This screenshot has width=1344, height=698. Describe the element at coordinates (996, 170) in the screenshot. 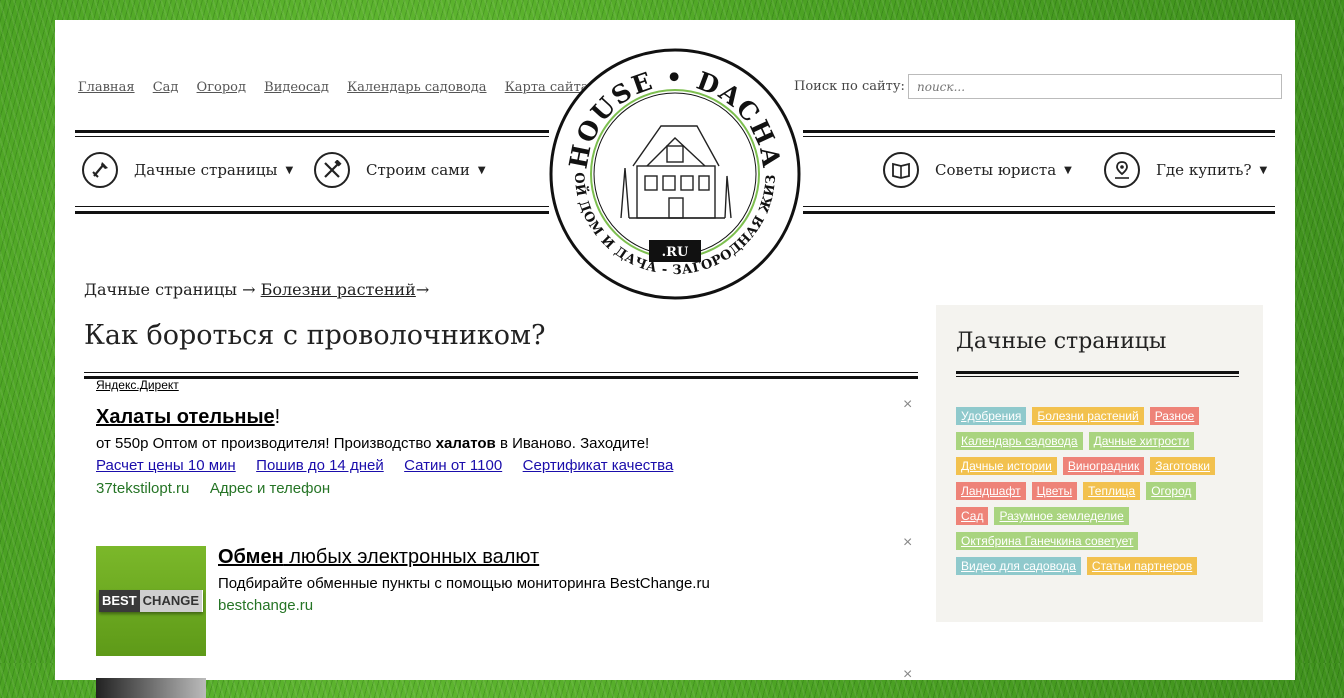

I see `menu-label: Советы юриста` at that location.